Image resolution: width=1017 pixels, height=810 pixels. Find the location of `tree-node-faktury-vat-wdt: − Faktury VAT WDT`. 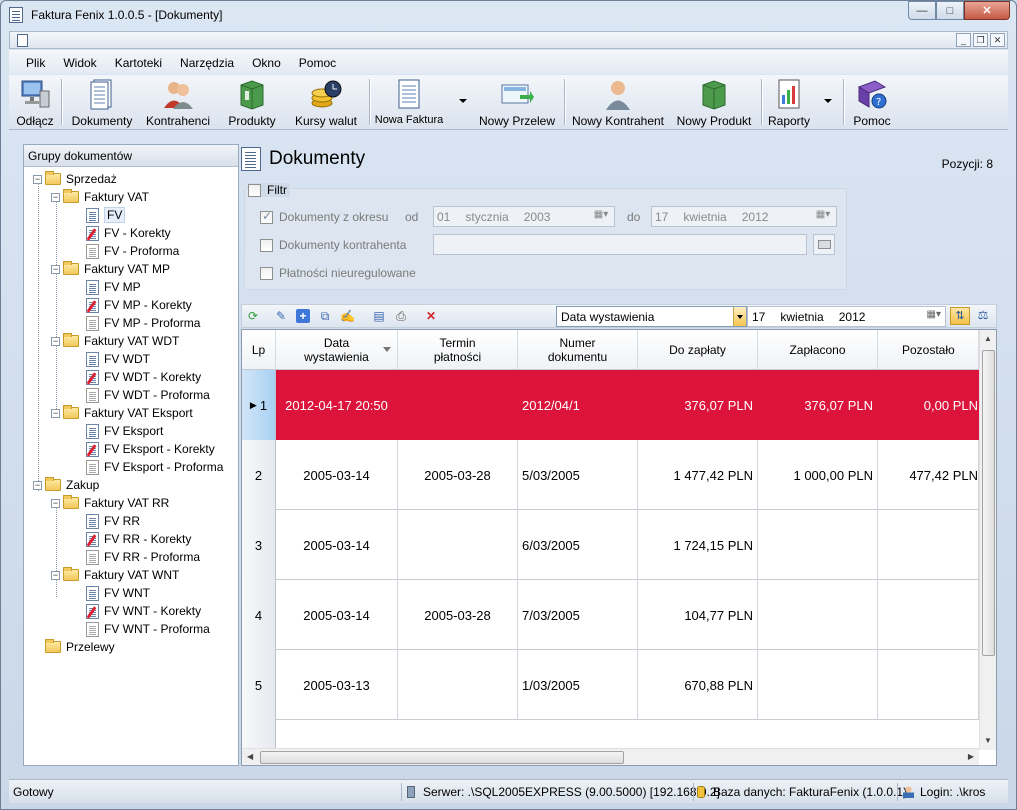

tree-node-faktury-vat-wdt: − Faktury VAT WDT is located at coordinates (131, 341).